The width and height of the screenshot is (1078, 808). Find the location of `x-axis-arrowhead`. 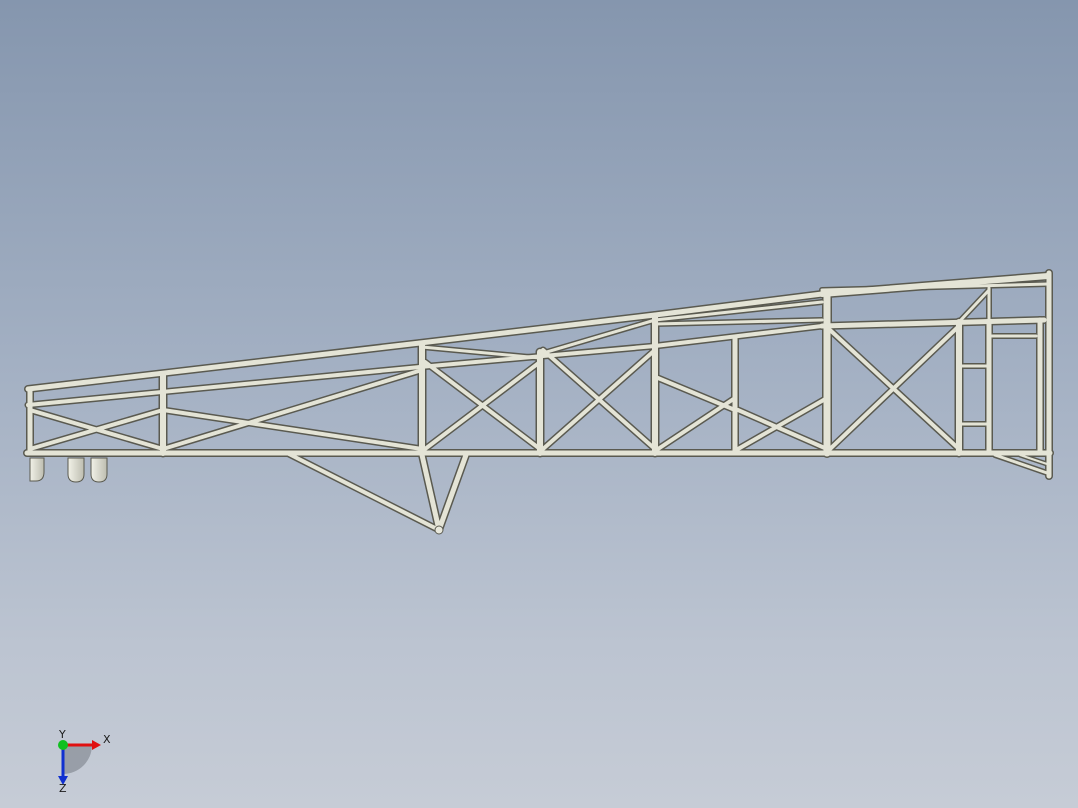

x-axis-arrowhead is located at coordinates (96, 745).